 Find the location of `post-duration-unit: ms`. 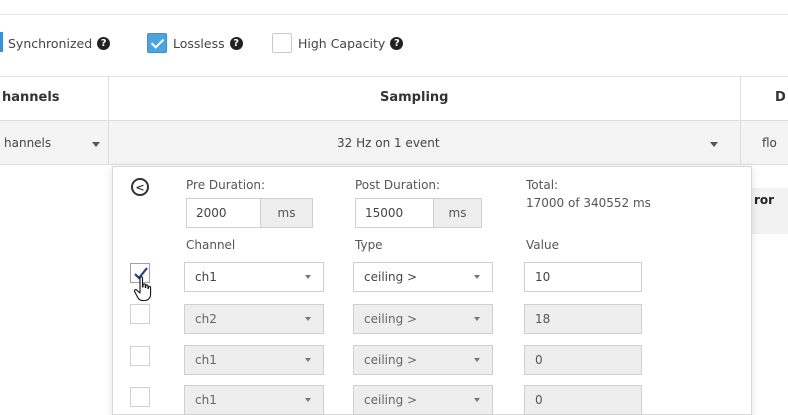

post-duration-unit: ms is located at coordinates (457, 213).